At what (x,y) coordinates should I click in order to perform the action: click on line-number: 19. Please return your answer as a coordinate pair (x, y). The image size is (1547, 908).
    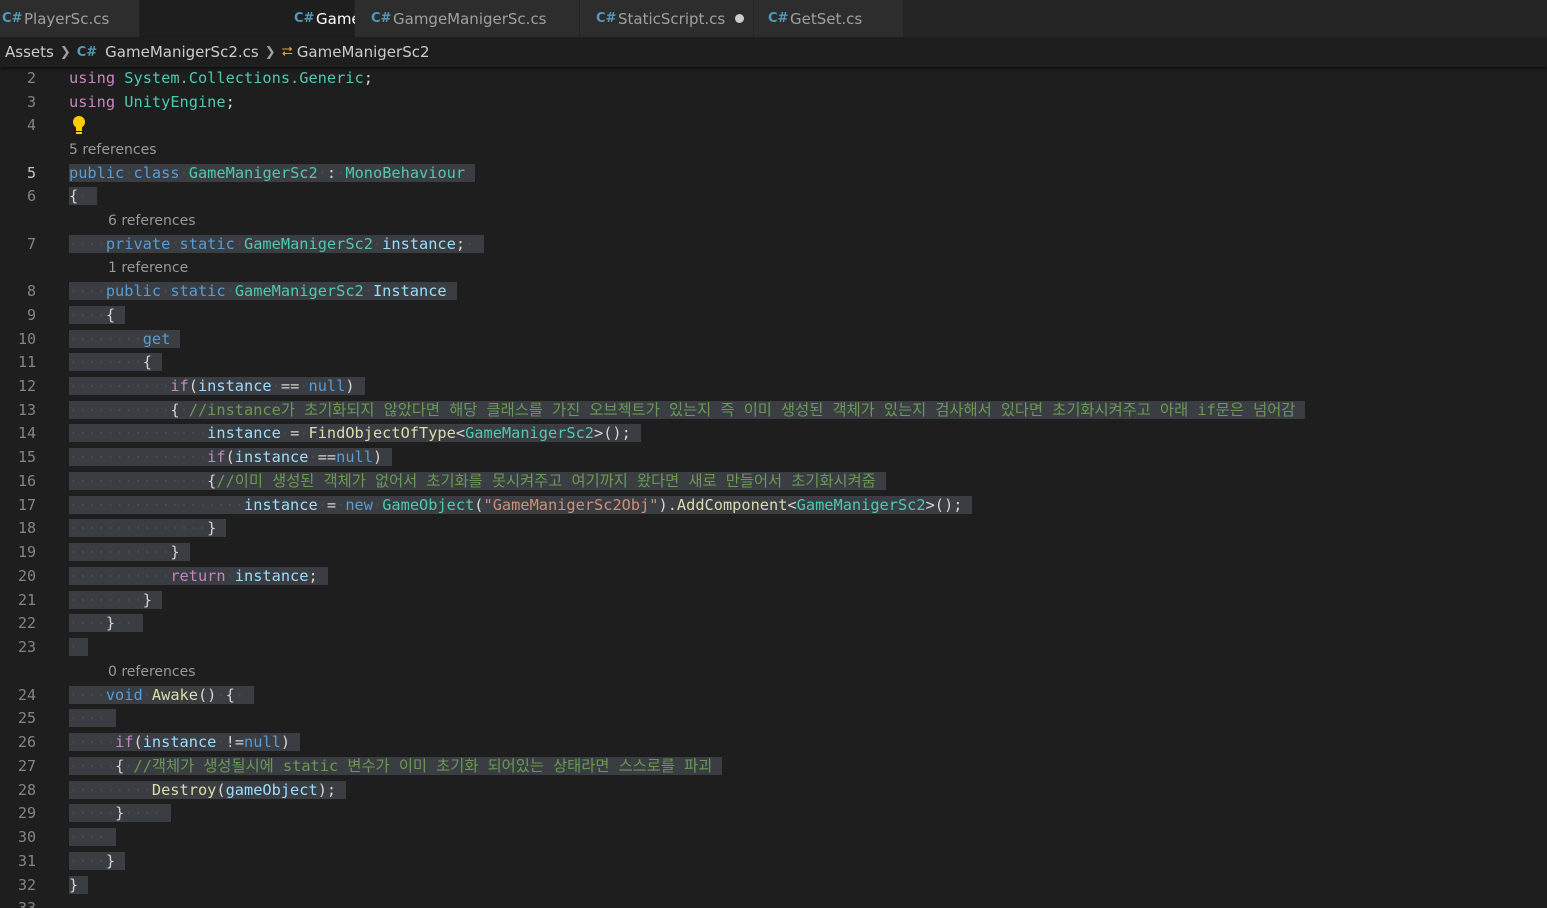
    Looking at the image, I should click on (26, 552).